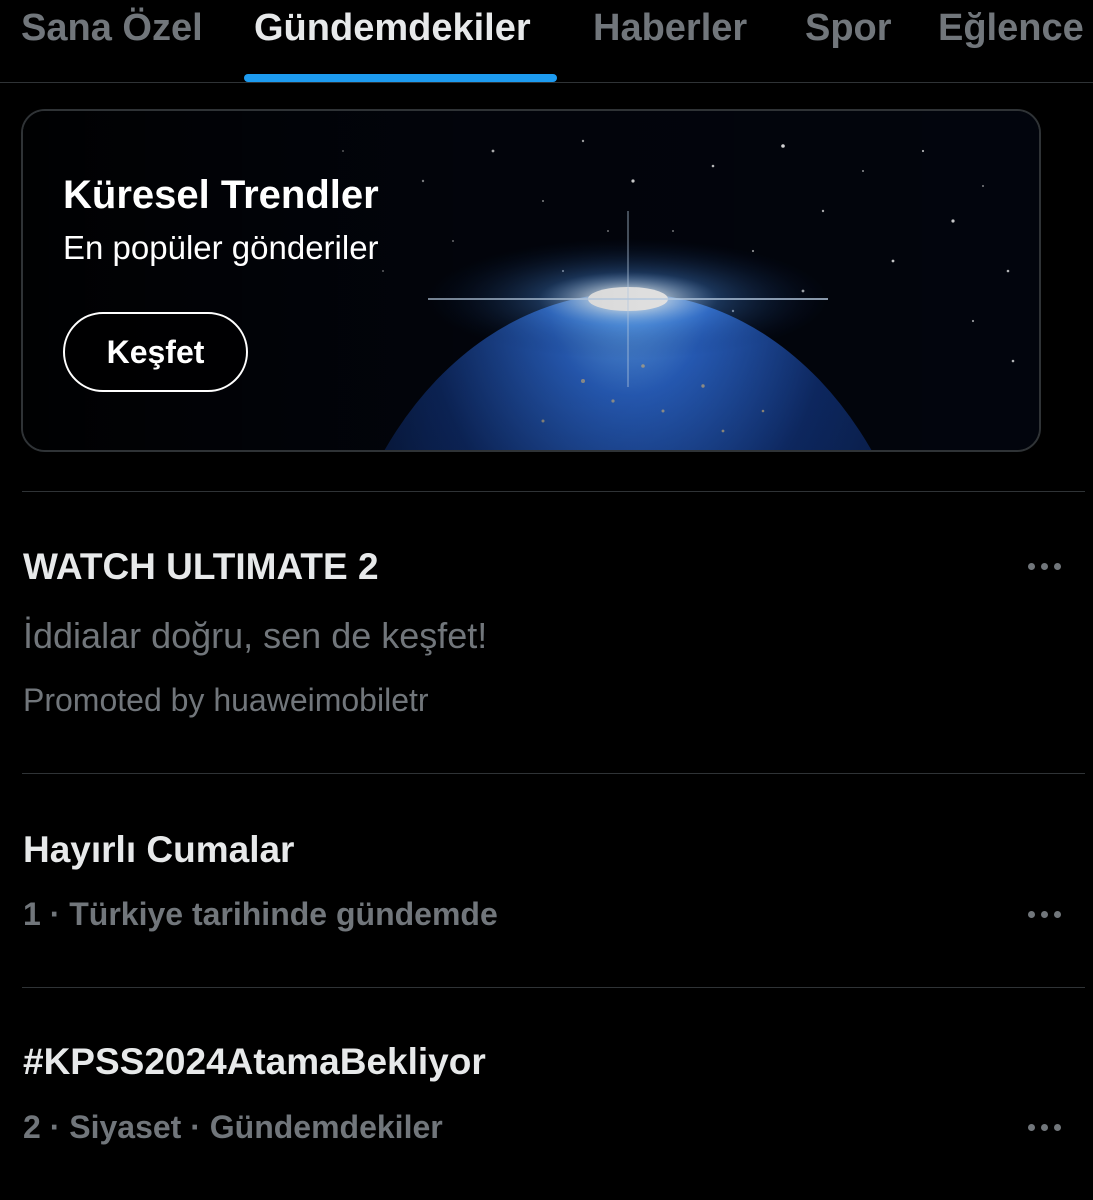 This screenshot has width=1093, height=1200. I want to click on tab-gundemdekiler: Gündemdekiler, so click(392, 28).